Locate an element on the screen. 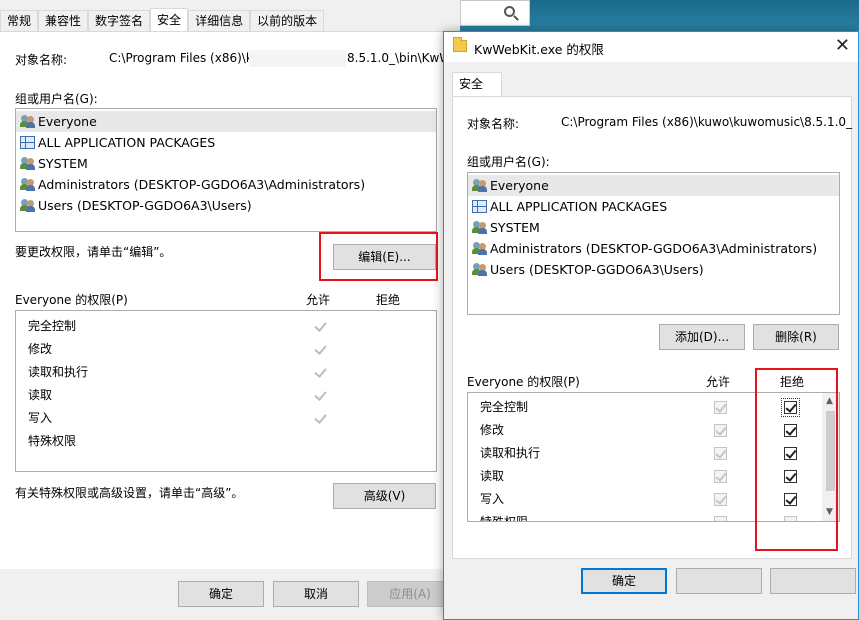 Image resolution: width=859 pixels, height=620 pixels. tab-bar: 常规 兼容性 数字签名 安全 详细信息 以前的版本 is located at coordinates (162, 20).